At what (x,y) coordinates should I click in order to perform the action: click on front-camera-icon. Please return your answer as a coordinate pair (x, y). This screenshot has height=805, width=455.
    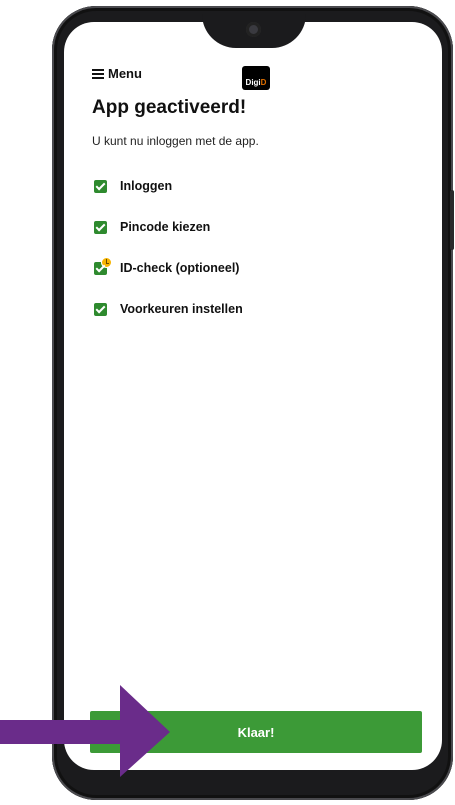
    Looking at the image, I should click on (253, 29).